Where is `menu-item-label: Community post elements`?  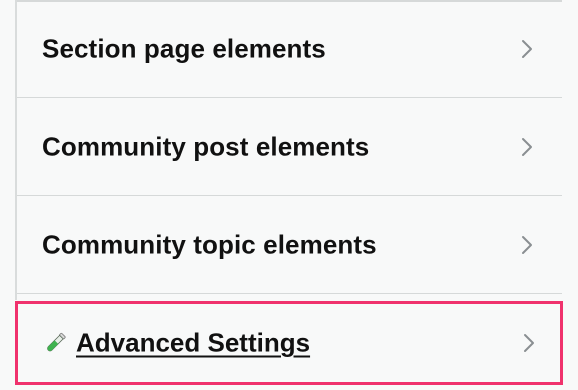 menu-item-label: Community post elements is located at coordinates (206, 146).